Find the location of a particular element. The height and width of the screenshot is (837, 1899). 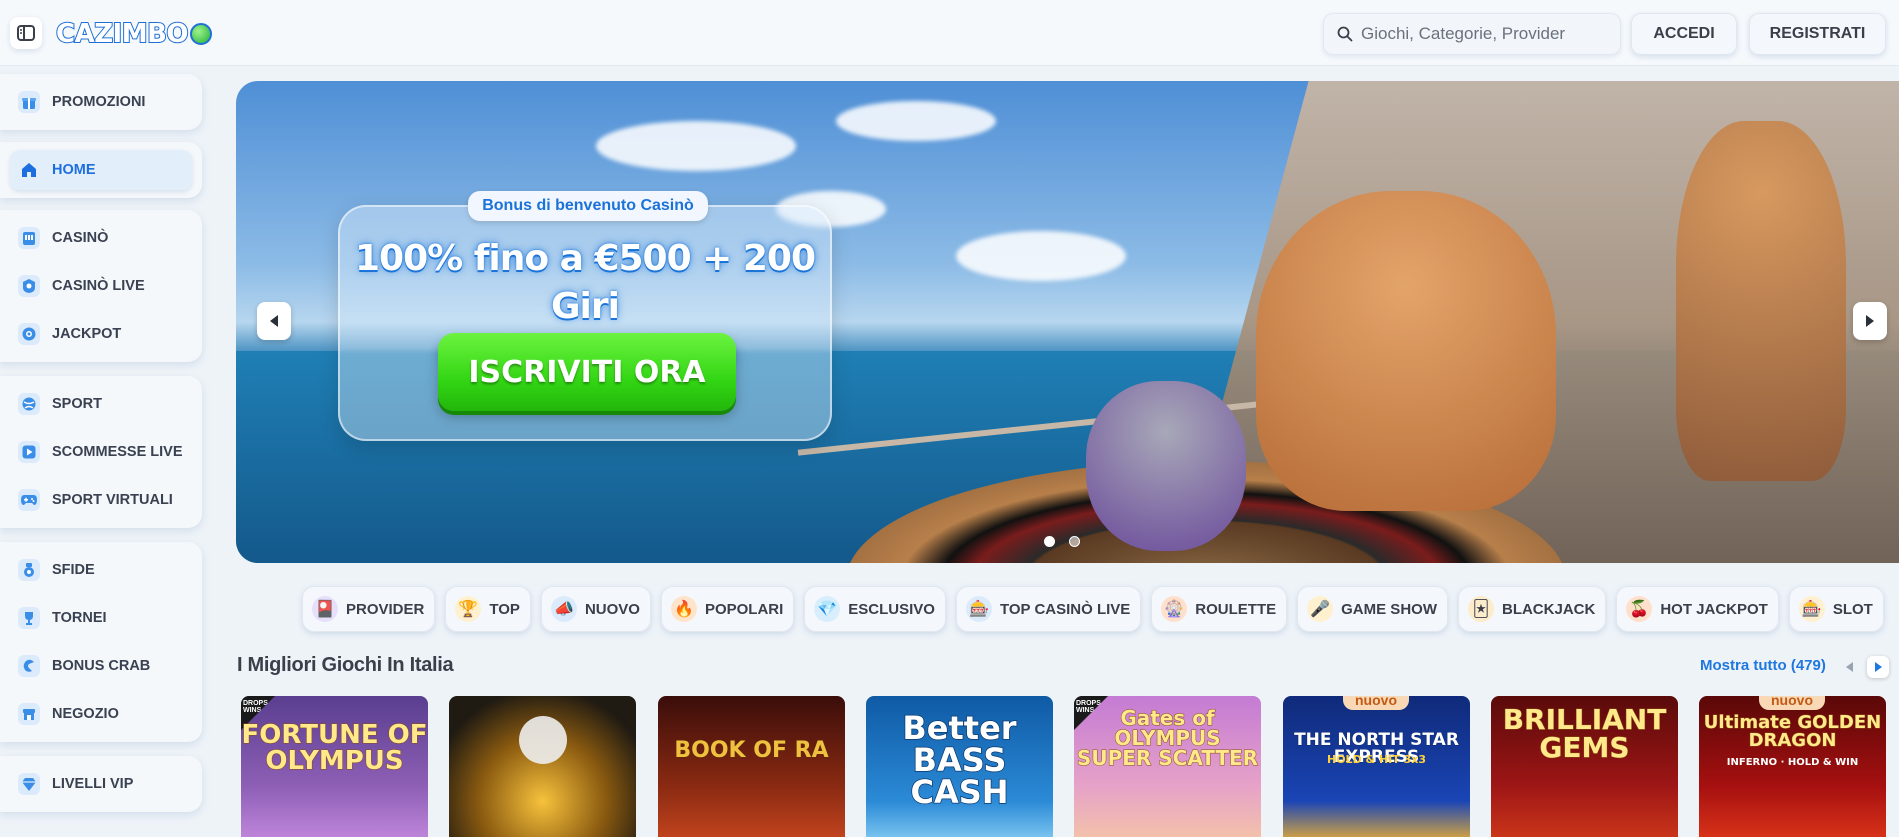

category-slot: 🎰 SLOT is located at coordinates (1836, 609).